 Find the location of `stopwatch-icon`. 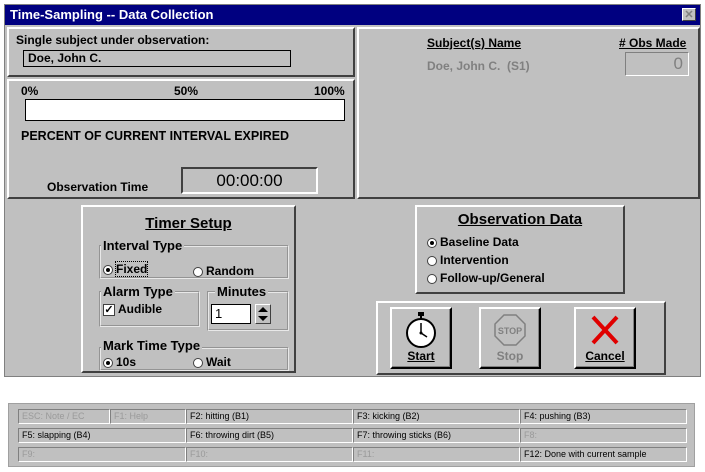

stopwatch-icon is located at coordinates (421, 330).